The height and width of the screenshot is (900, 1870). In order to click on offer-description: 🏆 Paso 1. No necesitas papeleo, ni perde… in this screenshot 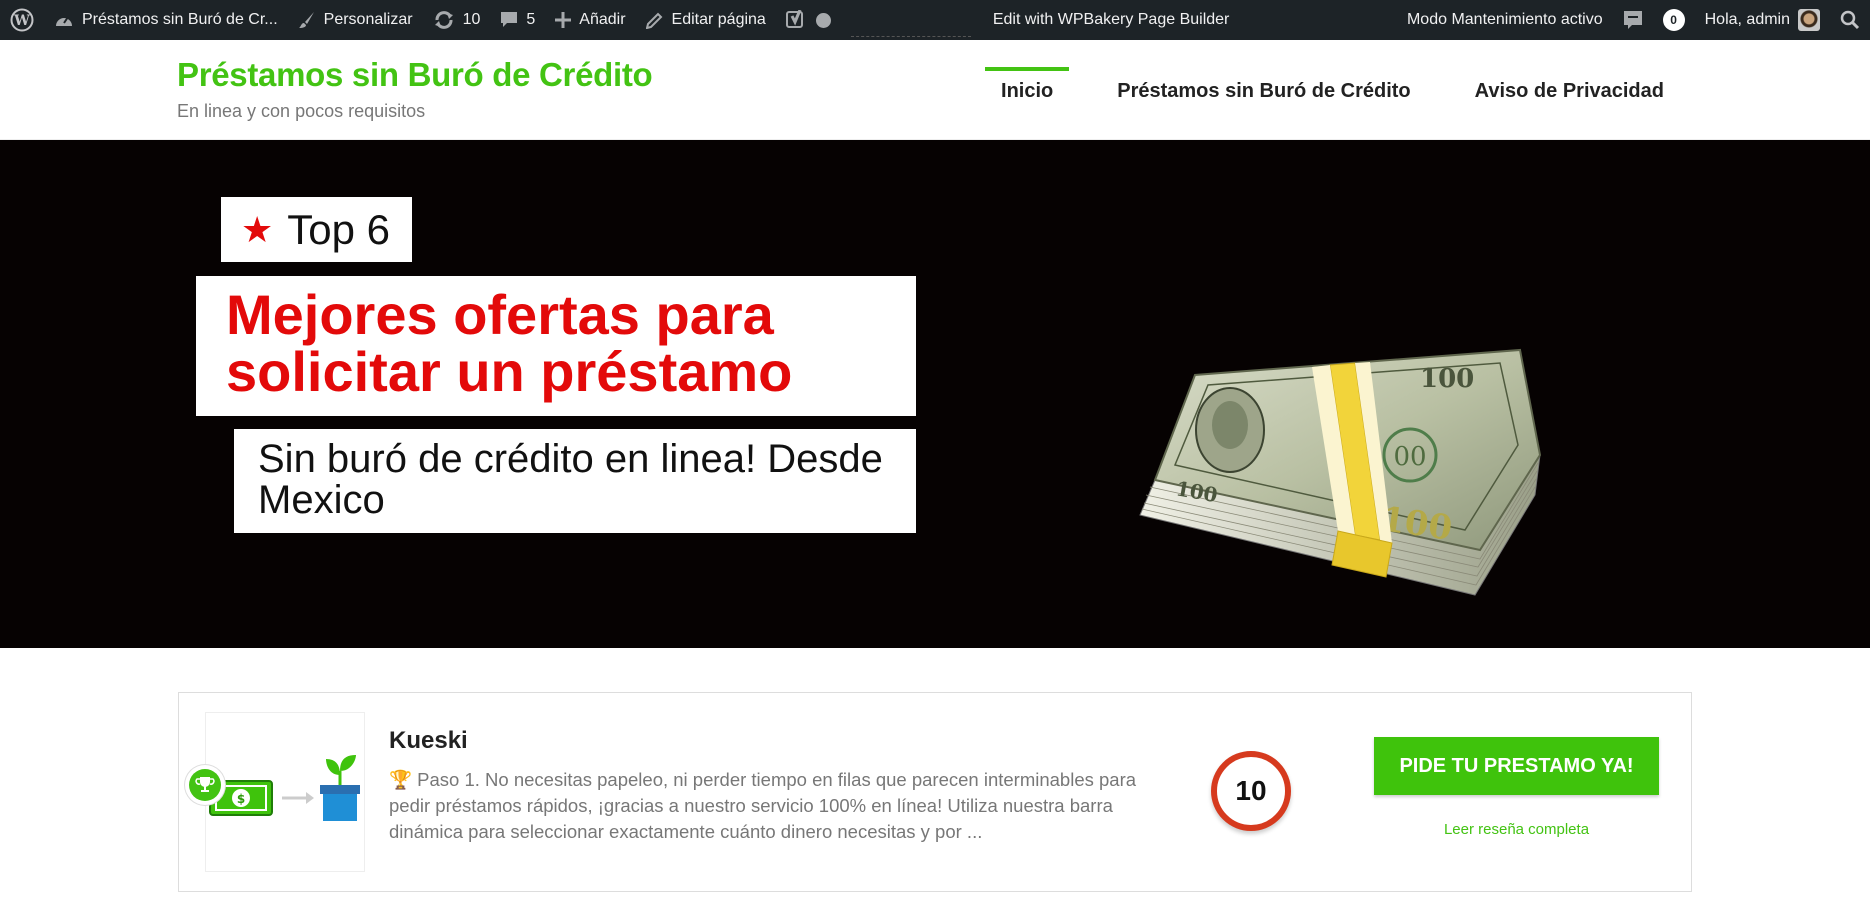, I will do `click(763, 805)`.